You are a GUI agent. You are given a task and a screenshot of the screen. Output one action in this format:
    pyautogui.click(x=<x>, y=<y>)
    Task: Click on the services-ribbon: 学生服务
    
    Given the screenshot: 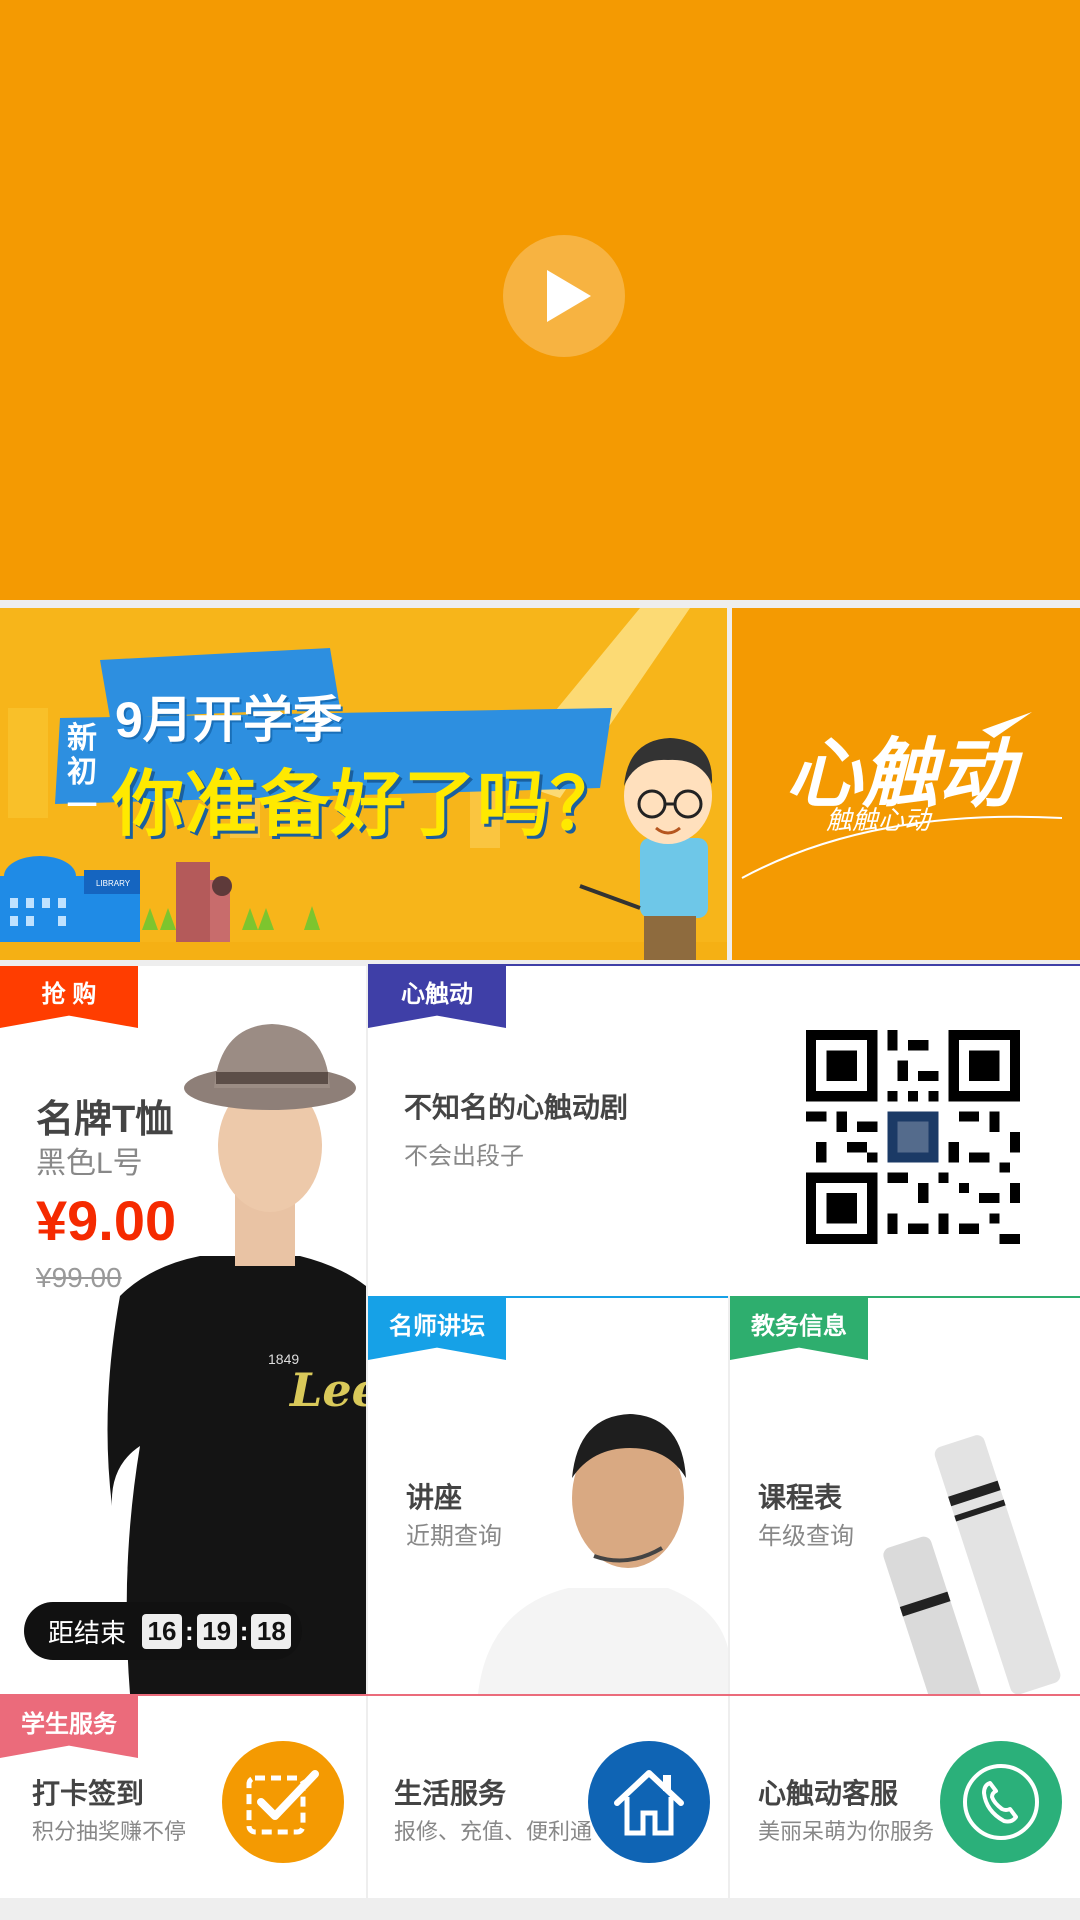 What is the action you would take?
    pyautogui.click(x=69, y=1727)
    